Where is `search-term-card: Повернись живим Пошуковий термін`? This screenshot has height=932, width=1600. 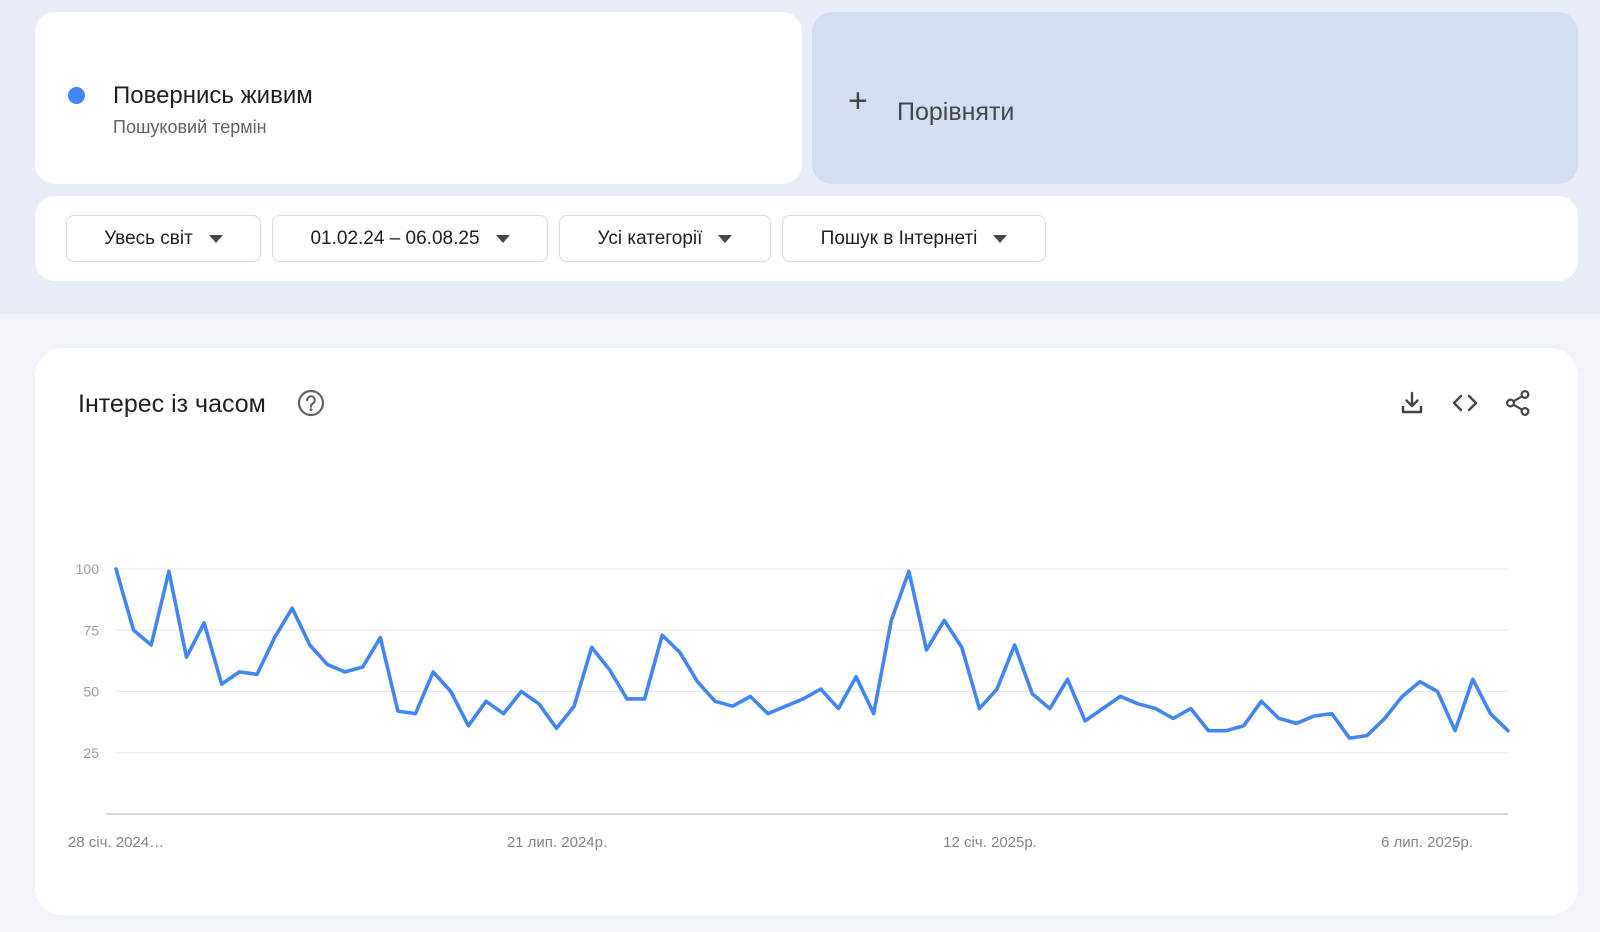 search-term-card: Повернись живим Пошуковий термін is located at coordinates (418, 98).